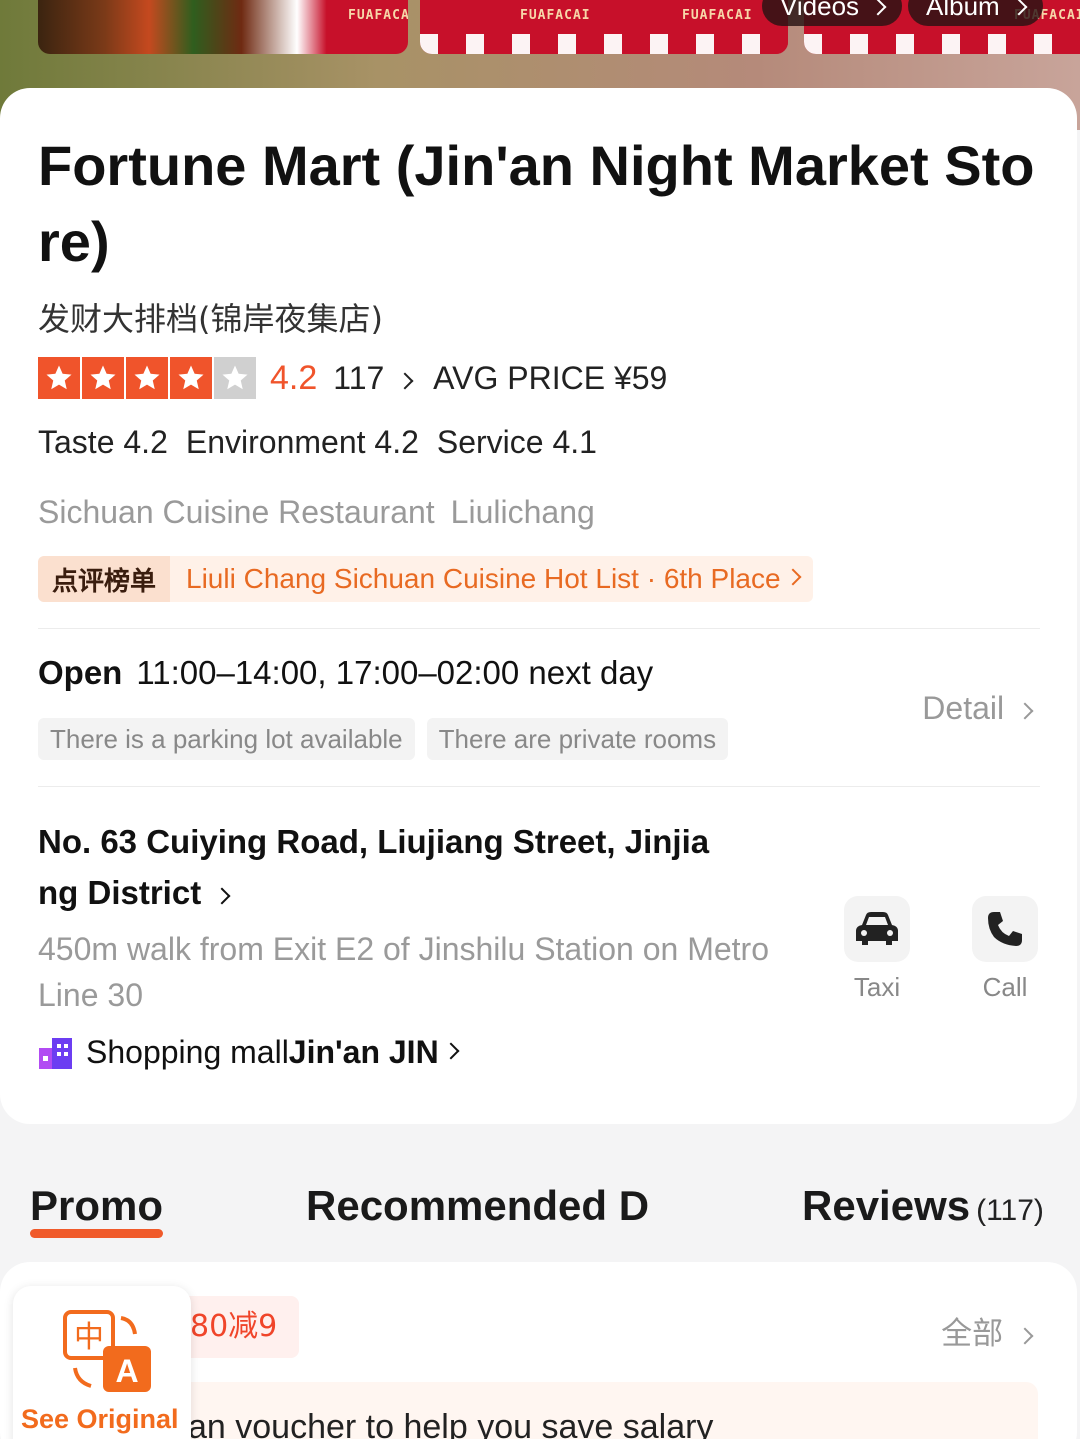 The height and width of the screenshot is (1439, 1080). I want to click on hours-text: 11:00–14:00, 17:00–02:00 next day, so click(395, 672).